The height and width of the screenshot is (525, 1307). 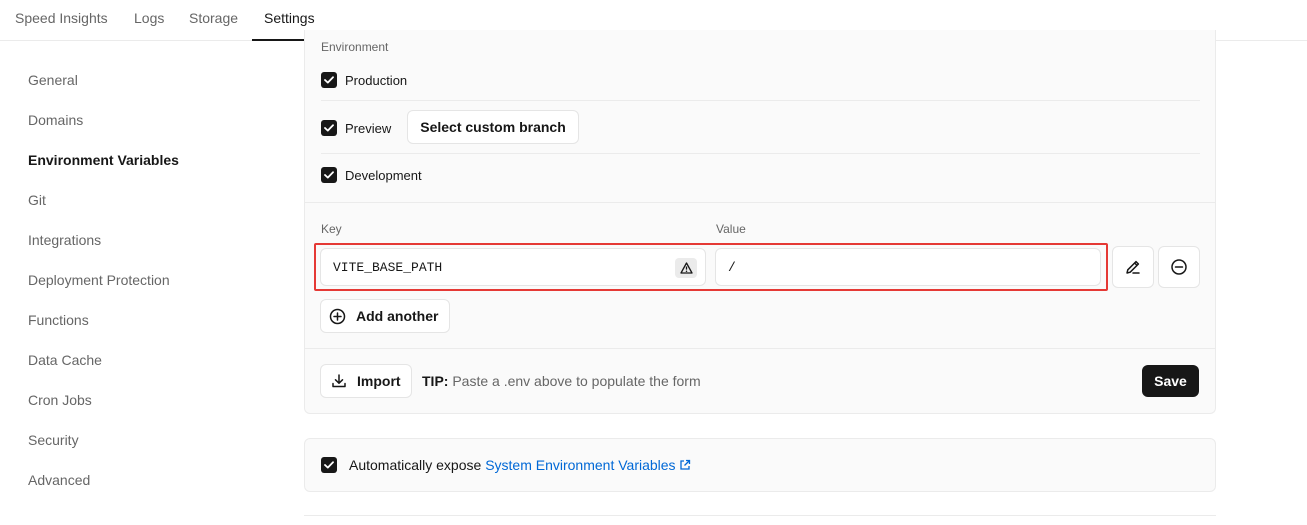 I want to click on preview-label: Preview, so click(x=368, y=128).